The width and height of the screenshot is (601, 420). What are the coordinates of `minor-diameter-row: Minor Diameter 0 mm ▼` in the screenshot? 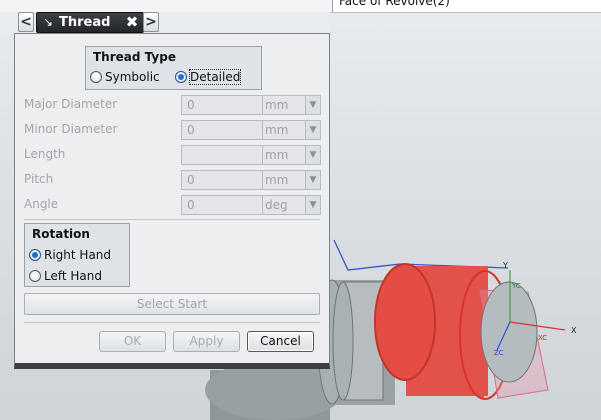 It's located at (172, 130).